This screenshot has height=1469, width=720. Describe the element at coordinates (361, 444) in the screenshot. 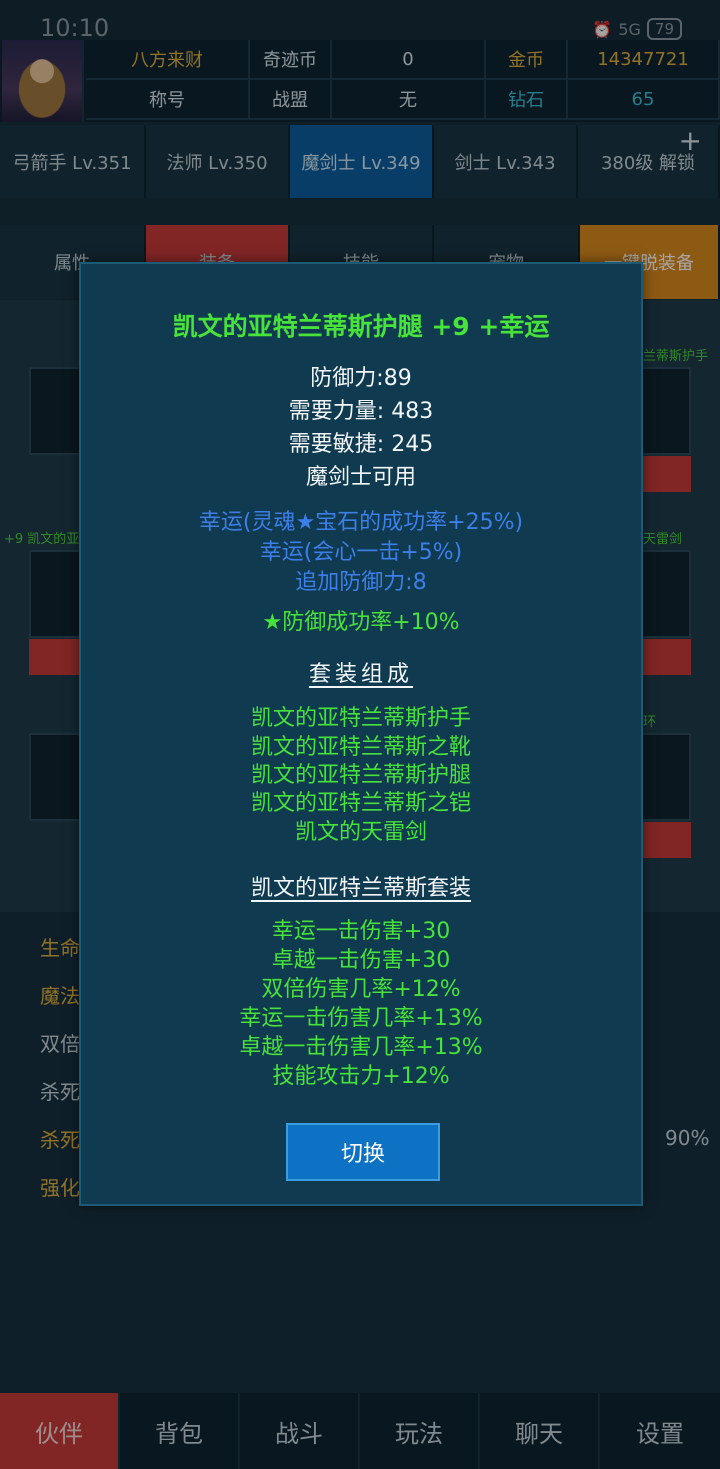

I see `item-req-agility: 需要敏捷: 245` at that location.